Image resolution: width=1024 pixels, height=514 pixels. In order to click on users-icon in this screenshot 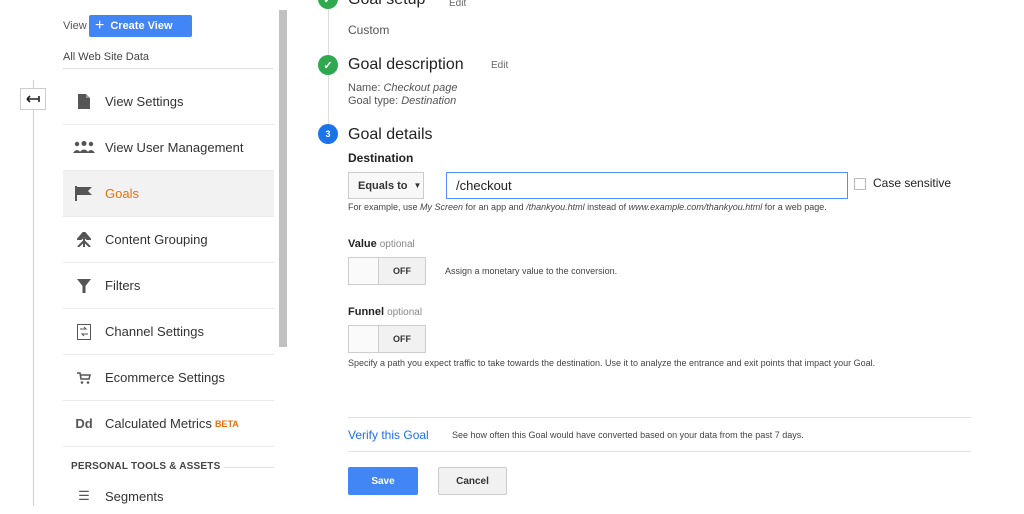, I will do `click(84, 147)`.